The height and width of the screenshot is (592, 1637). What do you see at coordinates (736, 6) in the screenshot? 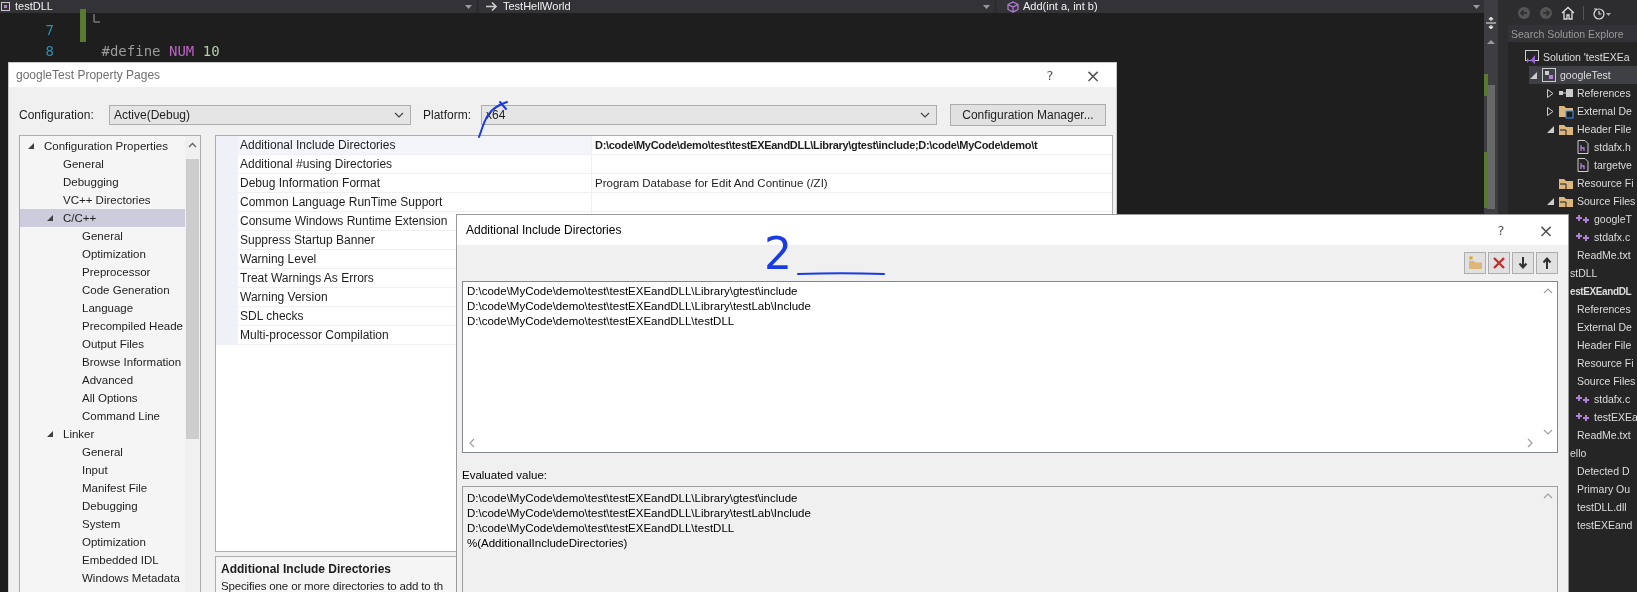
I see `nav-dropdown: TestHellWorld` at bounding box center [736, 6].